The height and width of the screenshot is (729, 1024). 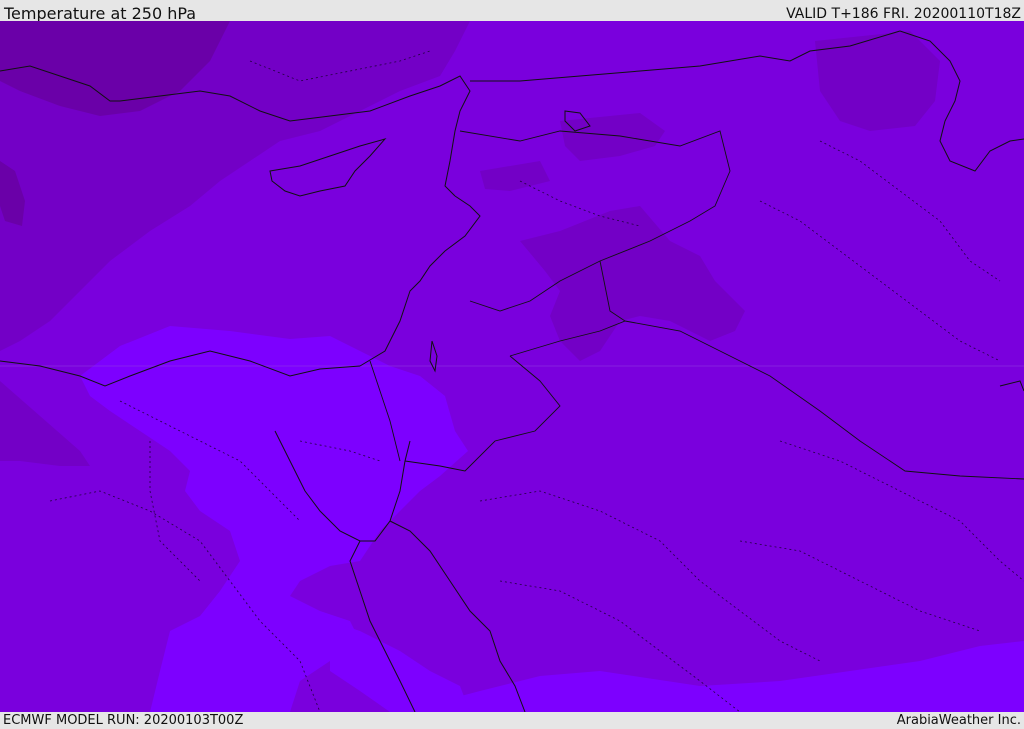 What do you see at coordinates (123, 720) in the screenshot?
I see `model-run-label: ECMWF MODEL RUN: 20200103T00Z` at bounding box center [123, 720].